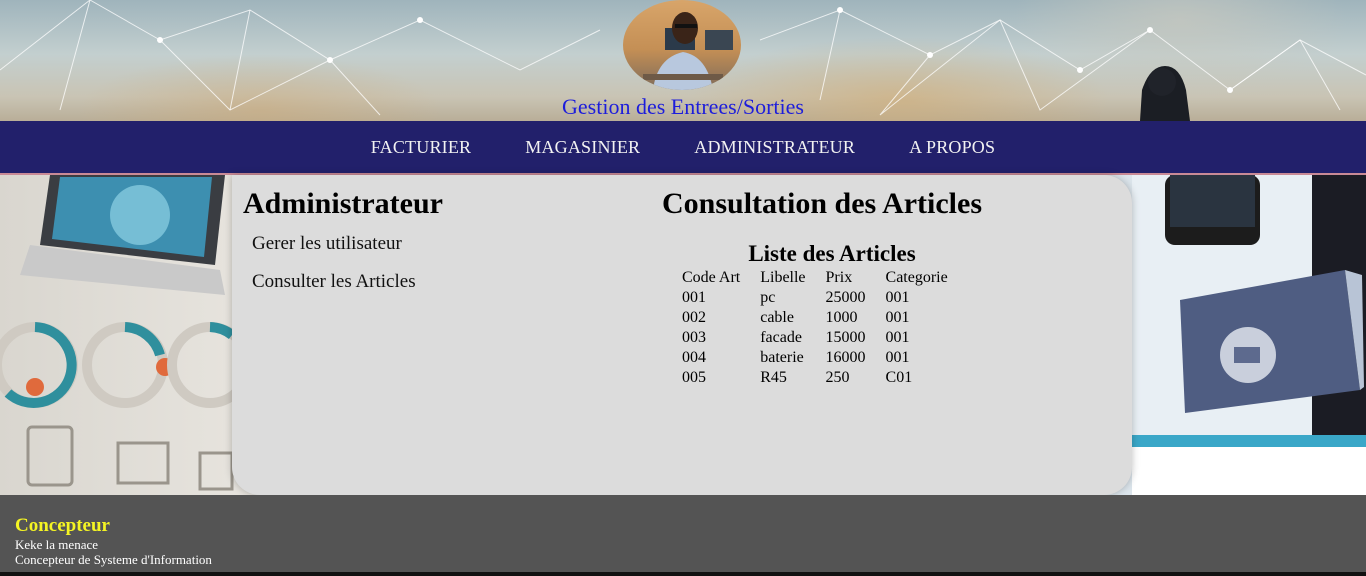 The width and height of the screenshot is (1366, 576). I want to click on table-row: 005 R45 250 C01, so click(815, 378).